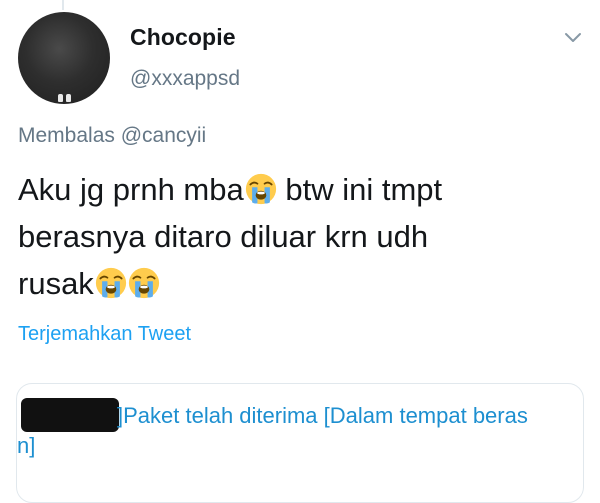 This screenshot has height=503, width=600. What do you see at coordinates (64, 98) in the screenshot?
I see `avatar-feet-decoration` at bounding box center [64, 98].